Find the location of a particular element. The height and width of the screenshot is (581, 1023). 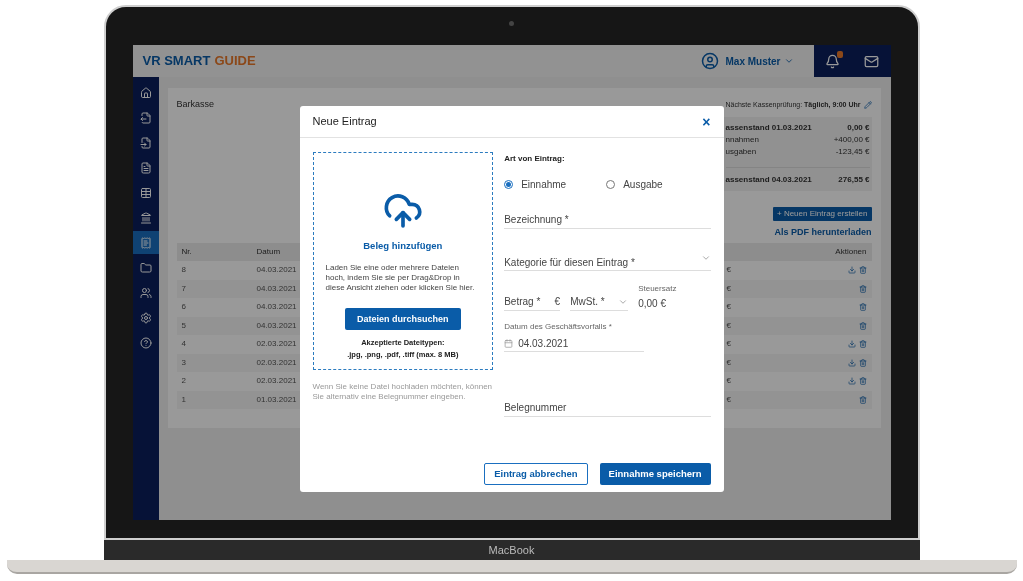

bell-icon is located at coordinates (833, 61).